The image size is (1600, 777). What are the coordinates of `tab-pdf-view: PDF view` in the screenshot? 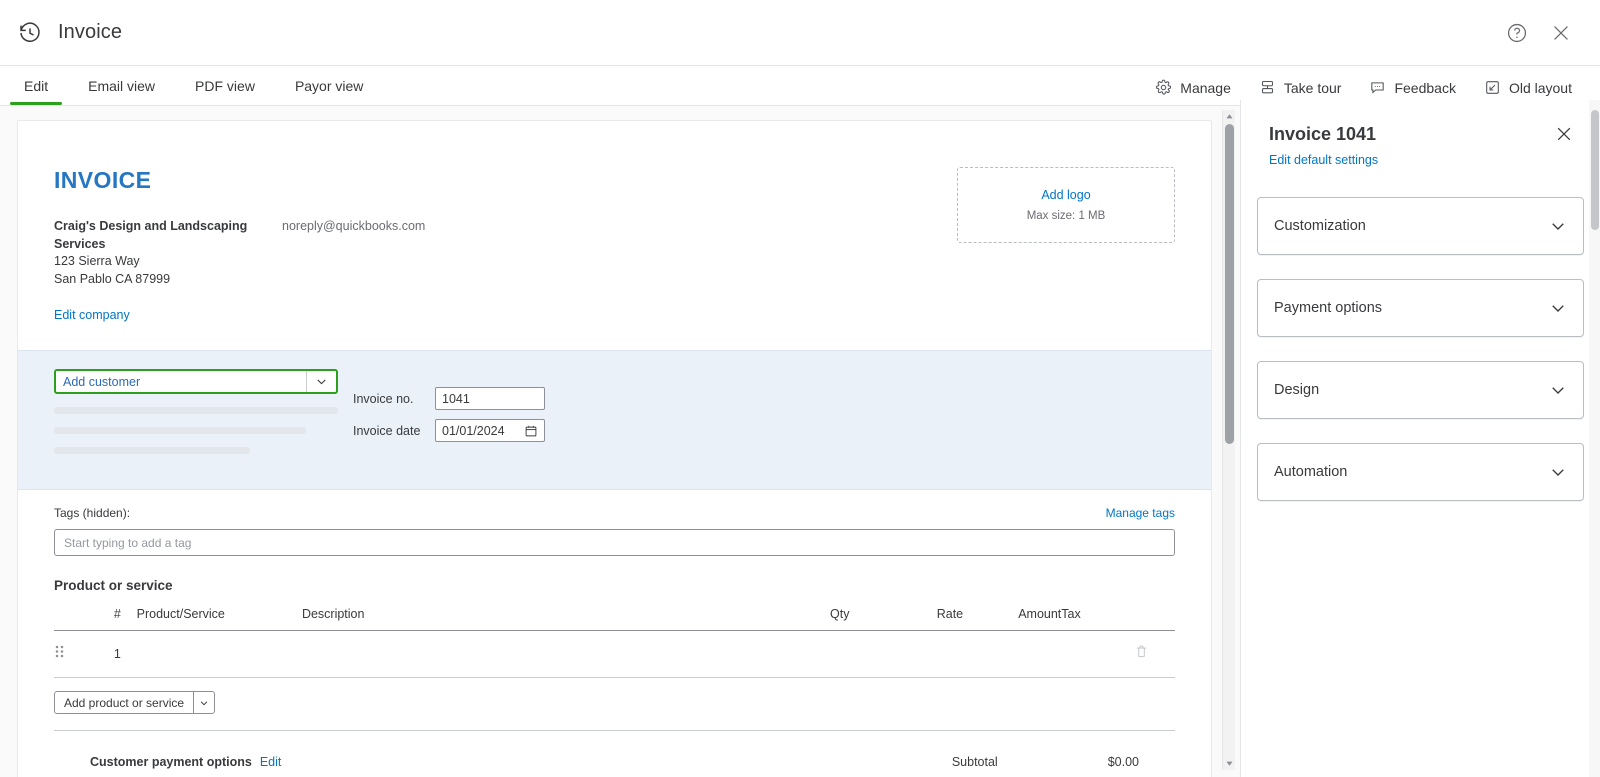 It's located at (225, 91).